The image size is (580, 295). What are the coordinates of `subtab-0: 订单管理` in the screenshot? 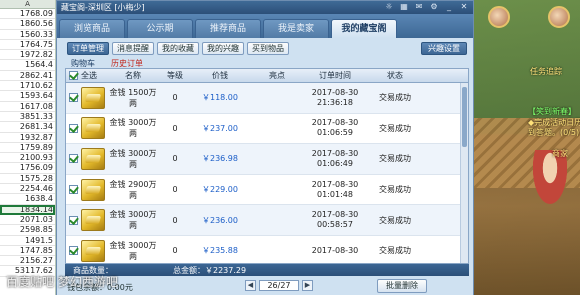 It's located at (88, 48).